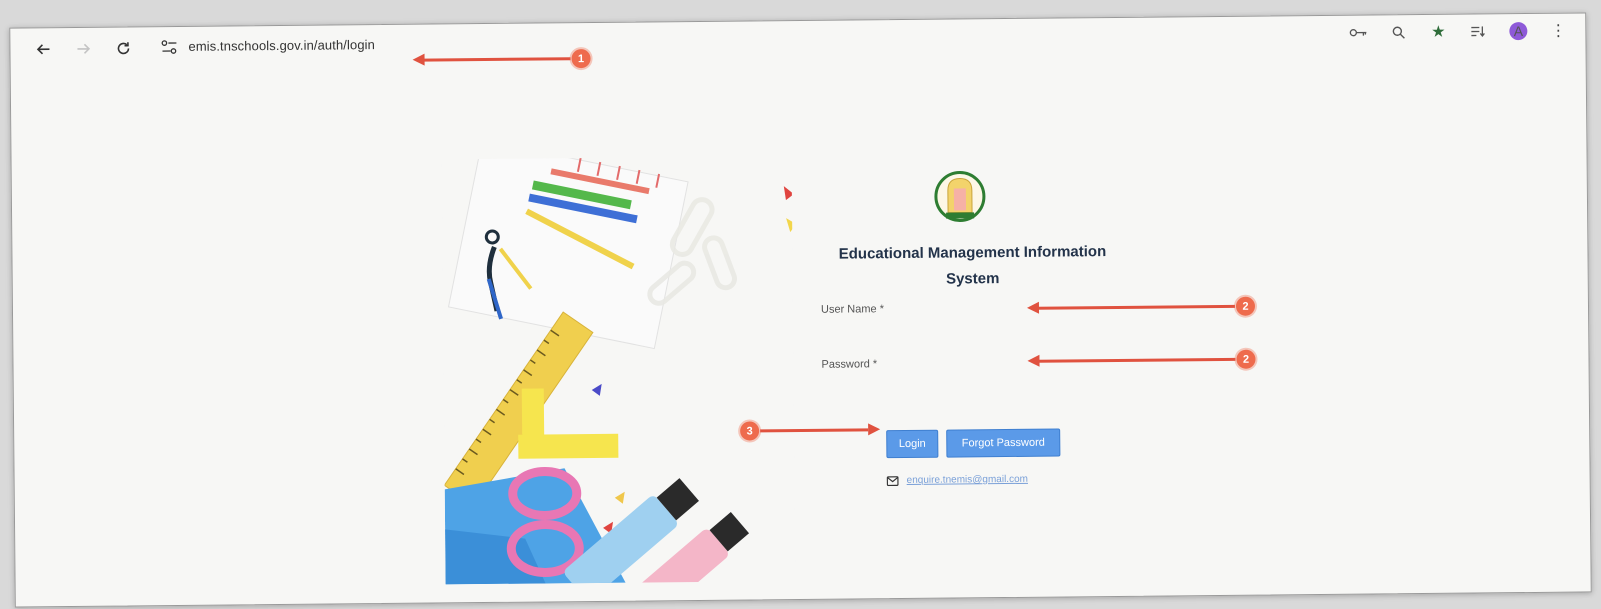 Image resolution: width=1601 pixels, height=609 pixels. Describe the element at coordinates (1358, 33) in the screenshot. I see `password-key-icon` at that location.